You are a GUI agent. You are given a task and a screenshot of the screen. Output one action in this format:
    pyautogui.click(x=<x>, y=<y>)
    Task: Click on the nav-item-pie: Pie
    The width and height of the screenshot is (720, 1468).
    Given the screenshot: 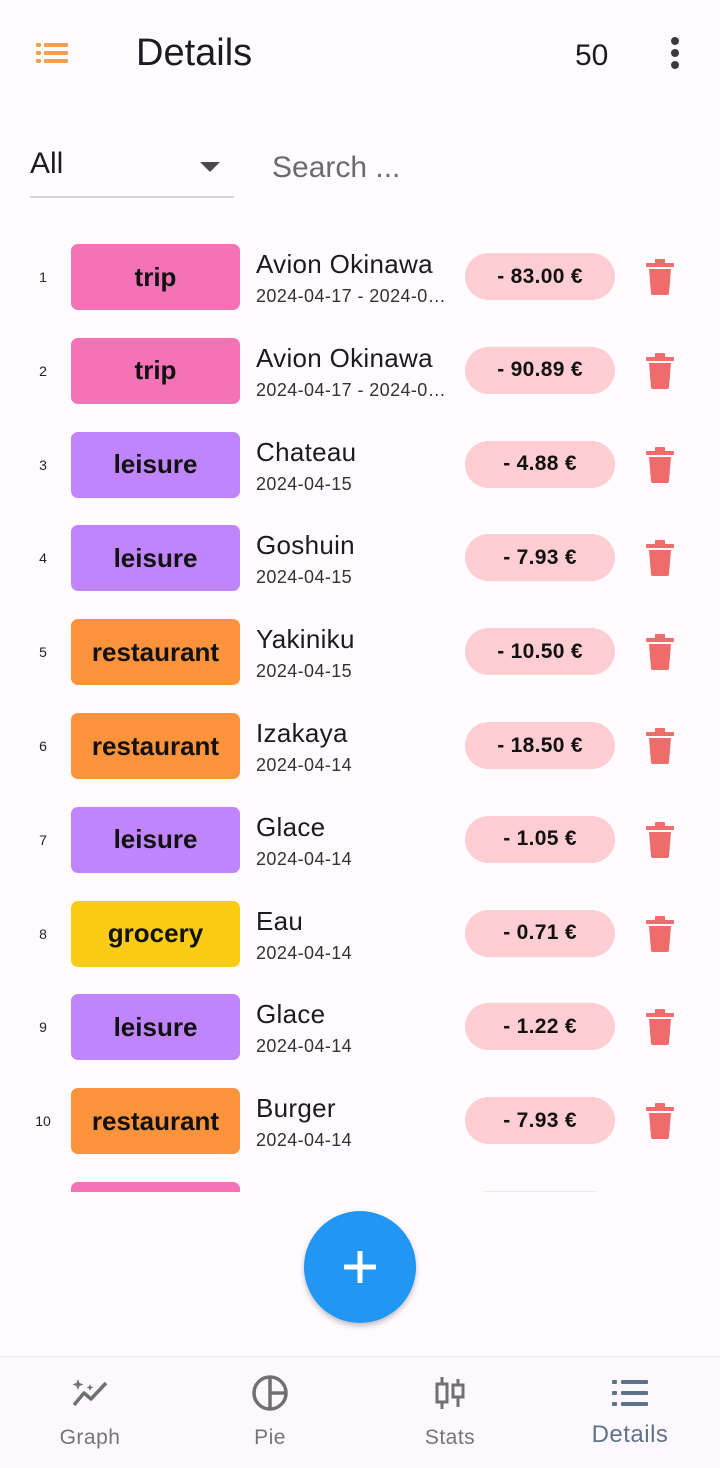 What is the action you would take?
    pyautogui.click(x=270, y=1412)
    